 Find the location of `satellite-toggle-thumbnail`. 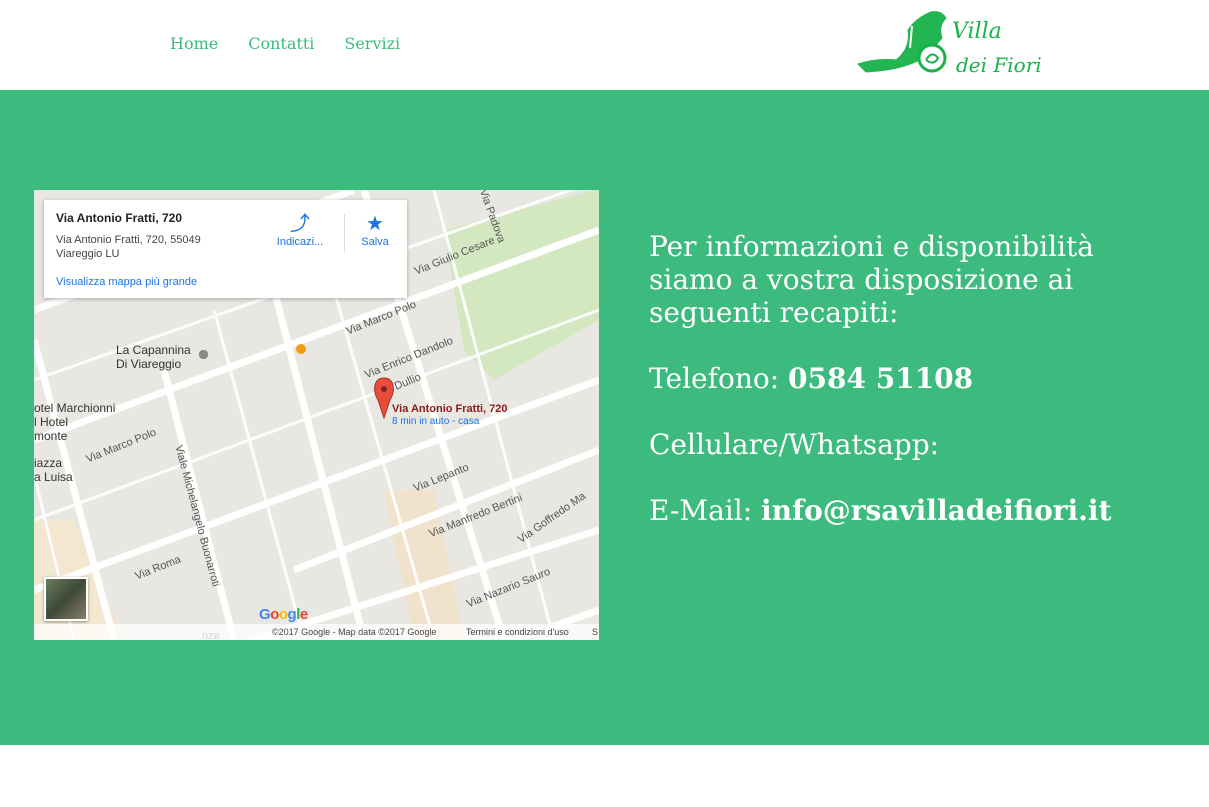

satellite-toggle-thumbnail is located at coordinates (66, 599).